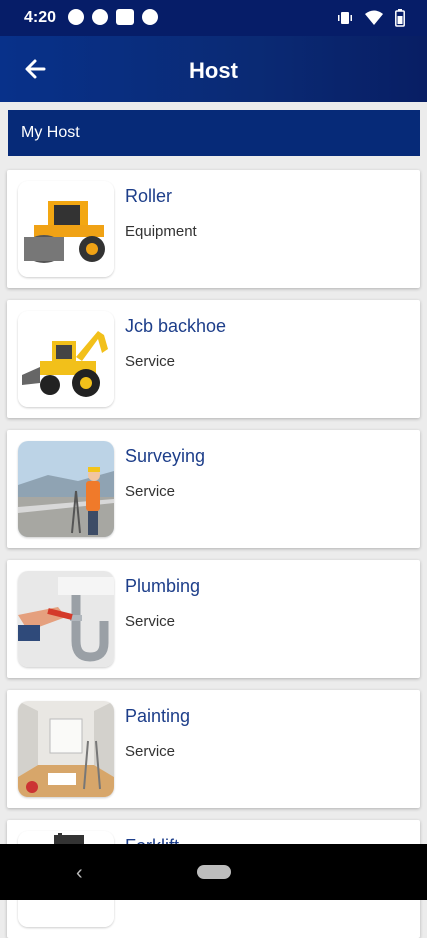  I want to click on nav-home-pill, so click(214, 872).